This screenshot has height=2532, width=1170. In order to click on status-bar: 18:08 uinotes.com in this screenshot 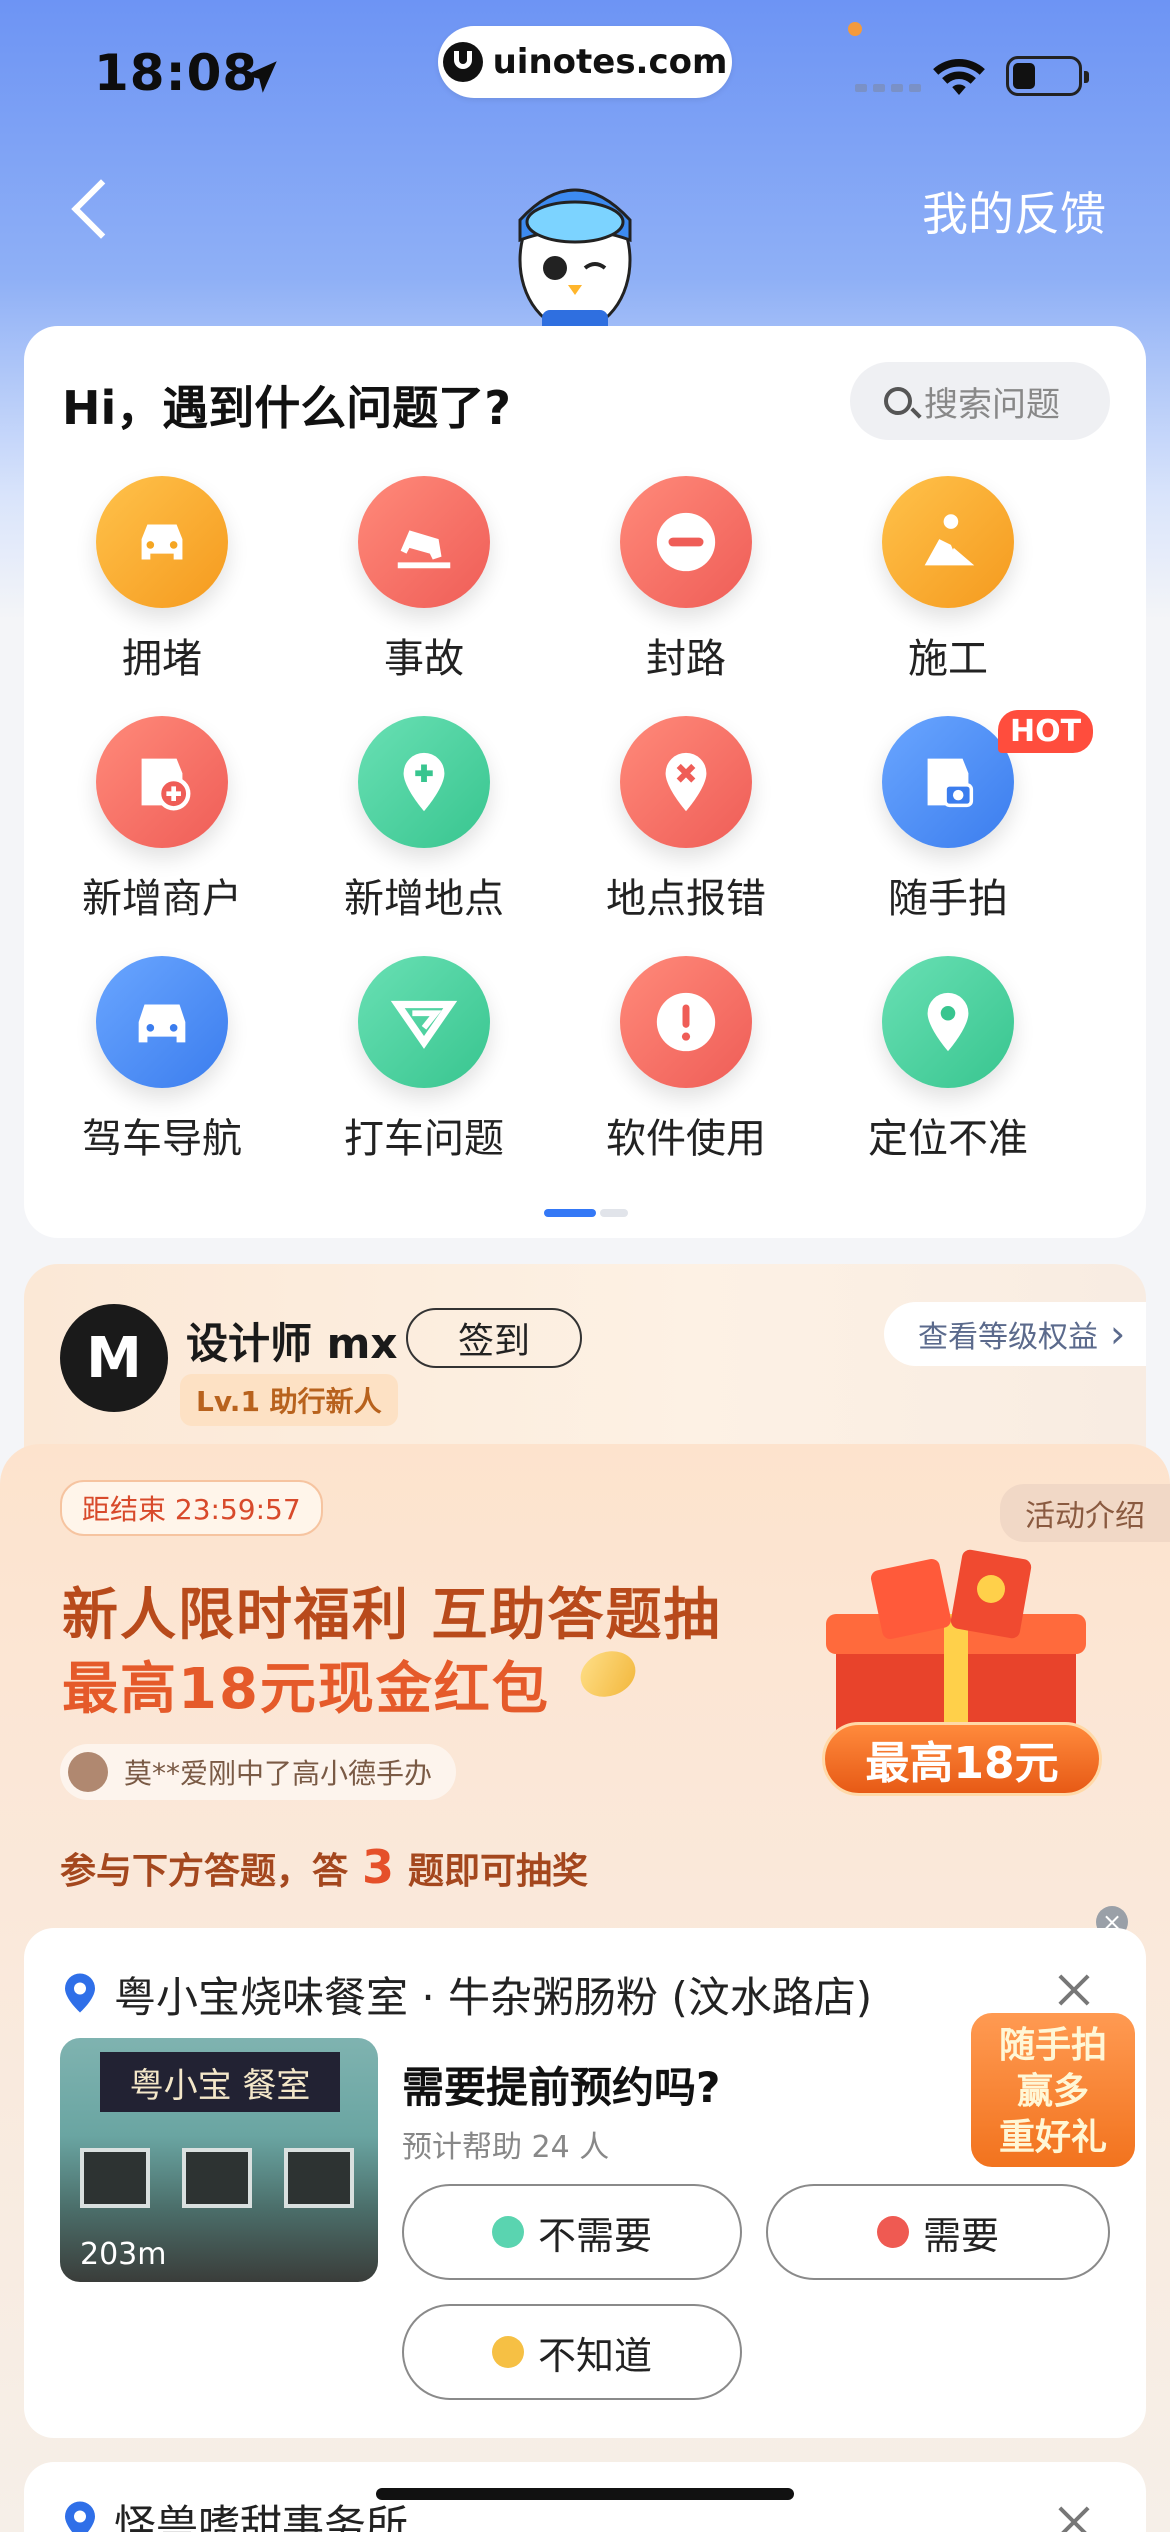, I will do `click(585, 75)`.